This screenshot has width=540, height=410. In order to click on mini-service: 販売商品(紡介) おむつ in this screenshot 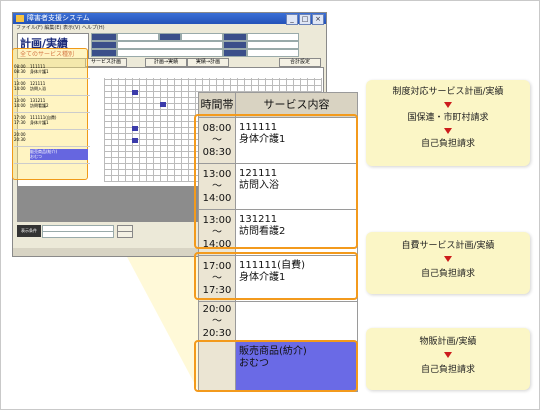, I will do `click(59, 154)`.